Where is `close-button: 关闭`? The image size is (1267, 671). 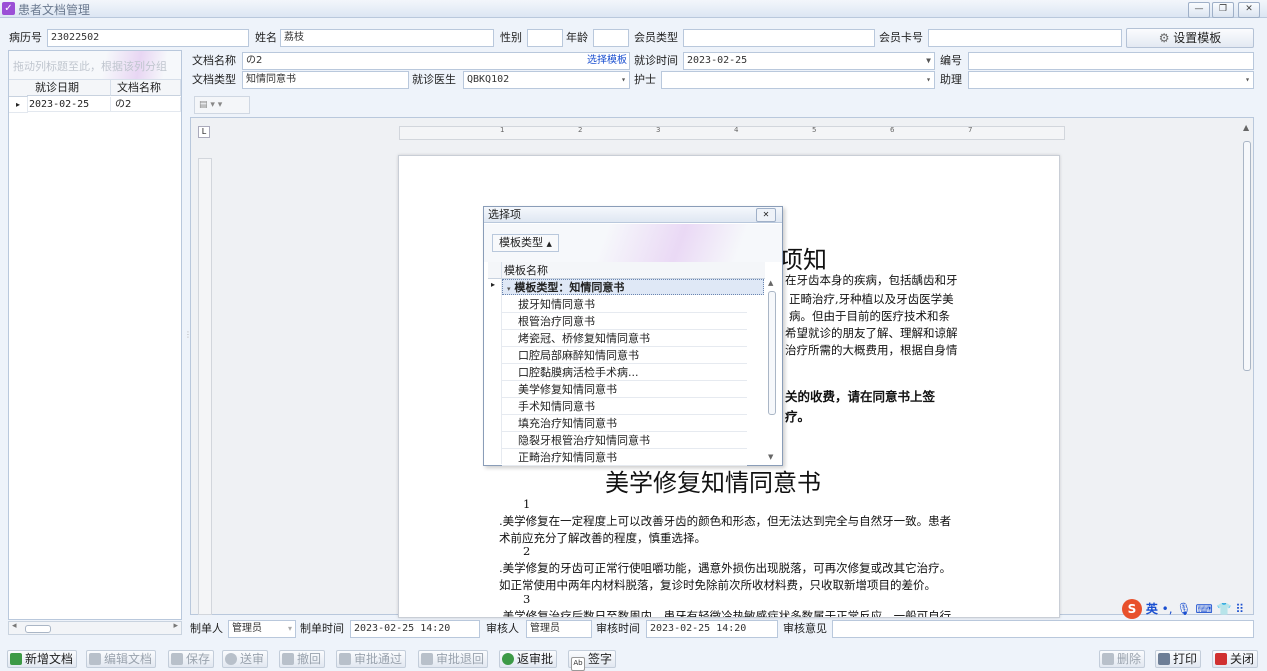 close-button: 关闭 is located at coordinates (1235, 659).